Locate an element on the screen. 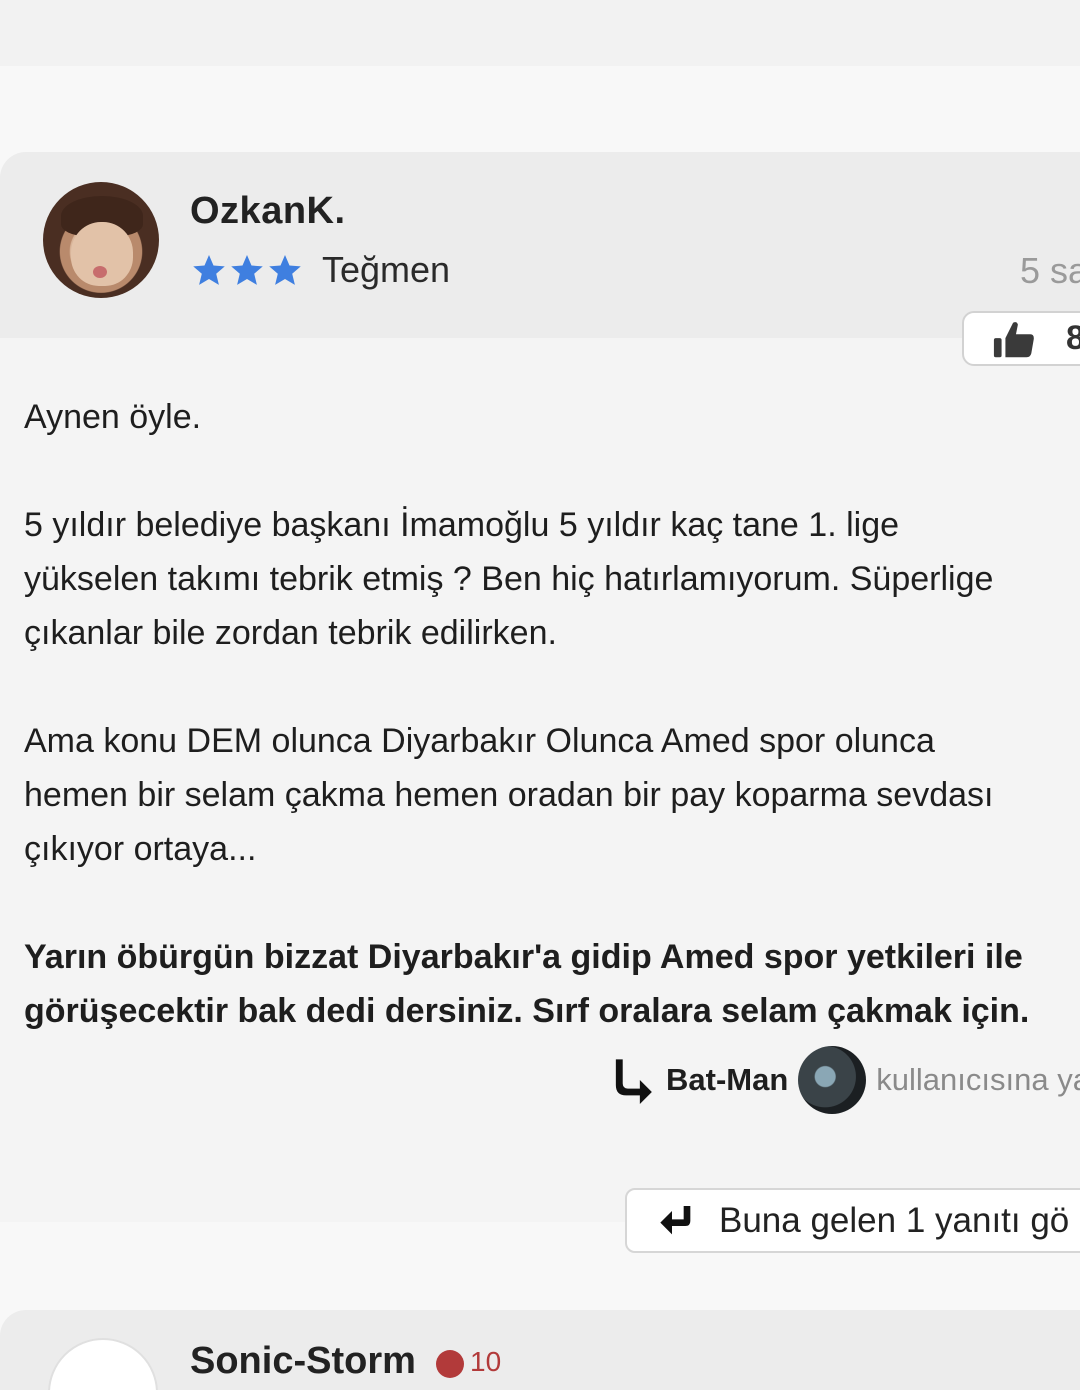 This screenshot has width=1080, height=1390. username: OzkanK. is located at coordinates (268, 211).